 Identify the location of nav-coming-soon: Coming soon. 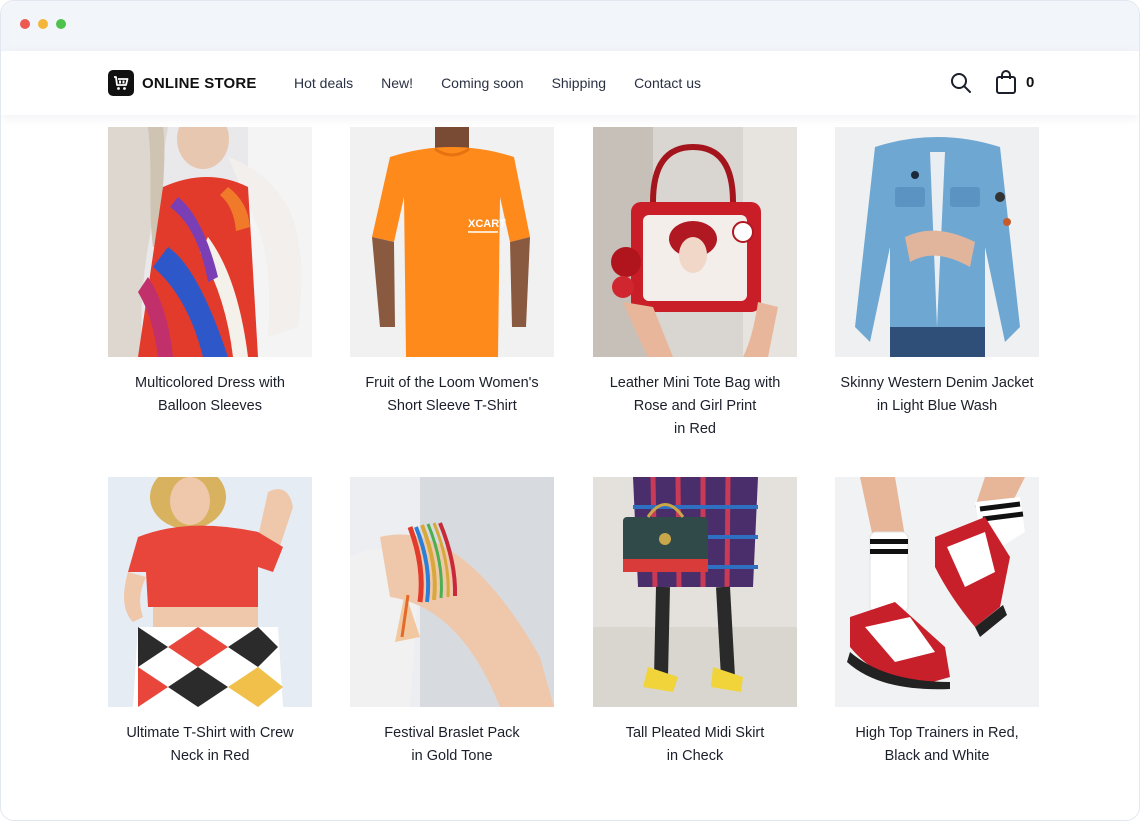
(482, 83).